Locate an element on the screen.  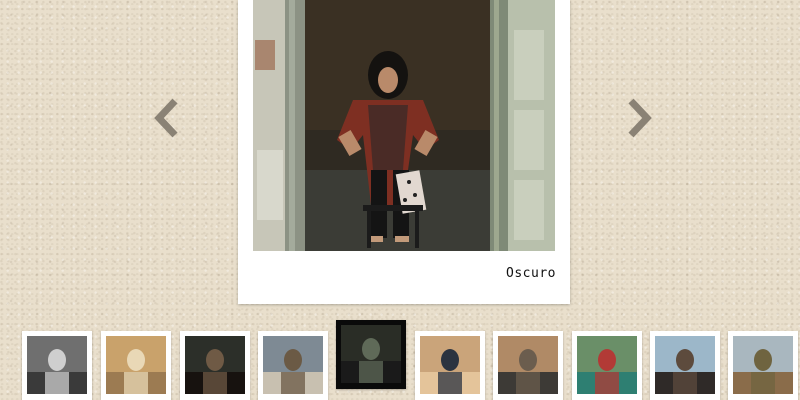
thumbnail-2-image is located at coordinates (136, 365).